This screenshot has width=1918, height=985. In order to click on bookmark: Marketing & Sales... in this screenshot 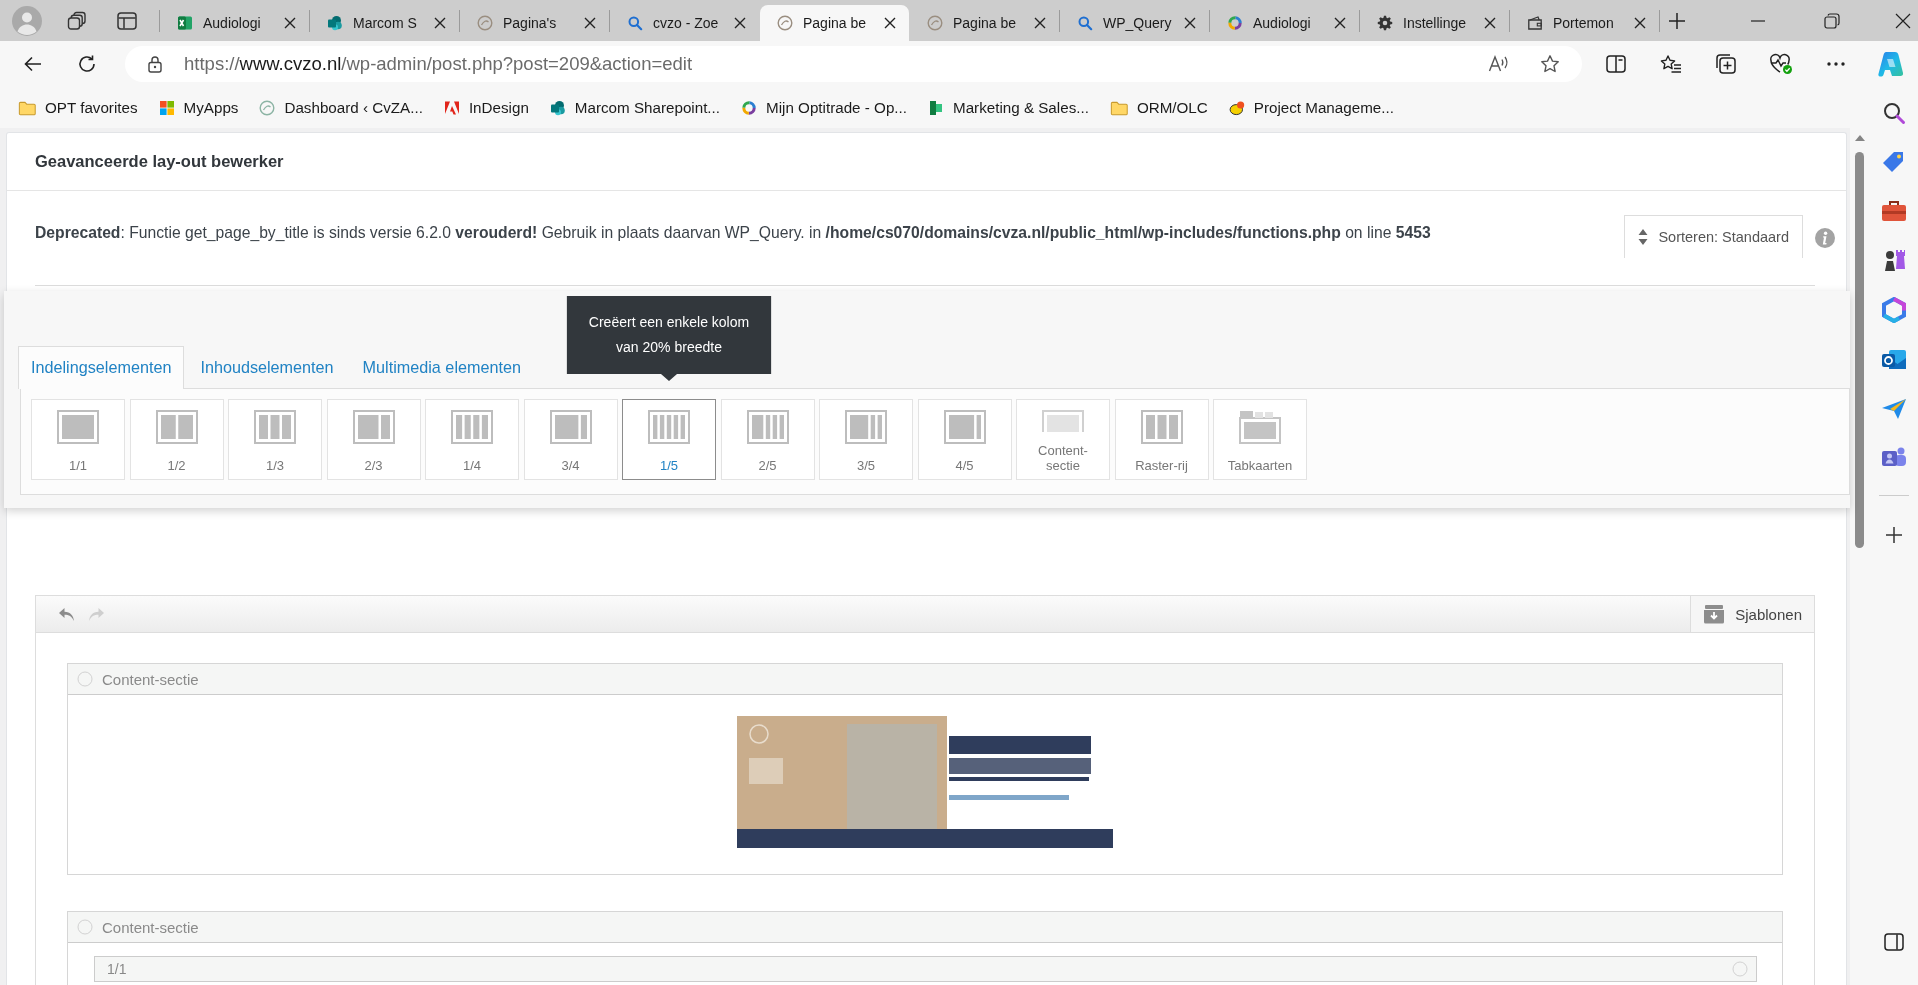, I will do `click(1008, 107)`.